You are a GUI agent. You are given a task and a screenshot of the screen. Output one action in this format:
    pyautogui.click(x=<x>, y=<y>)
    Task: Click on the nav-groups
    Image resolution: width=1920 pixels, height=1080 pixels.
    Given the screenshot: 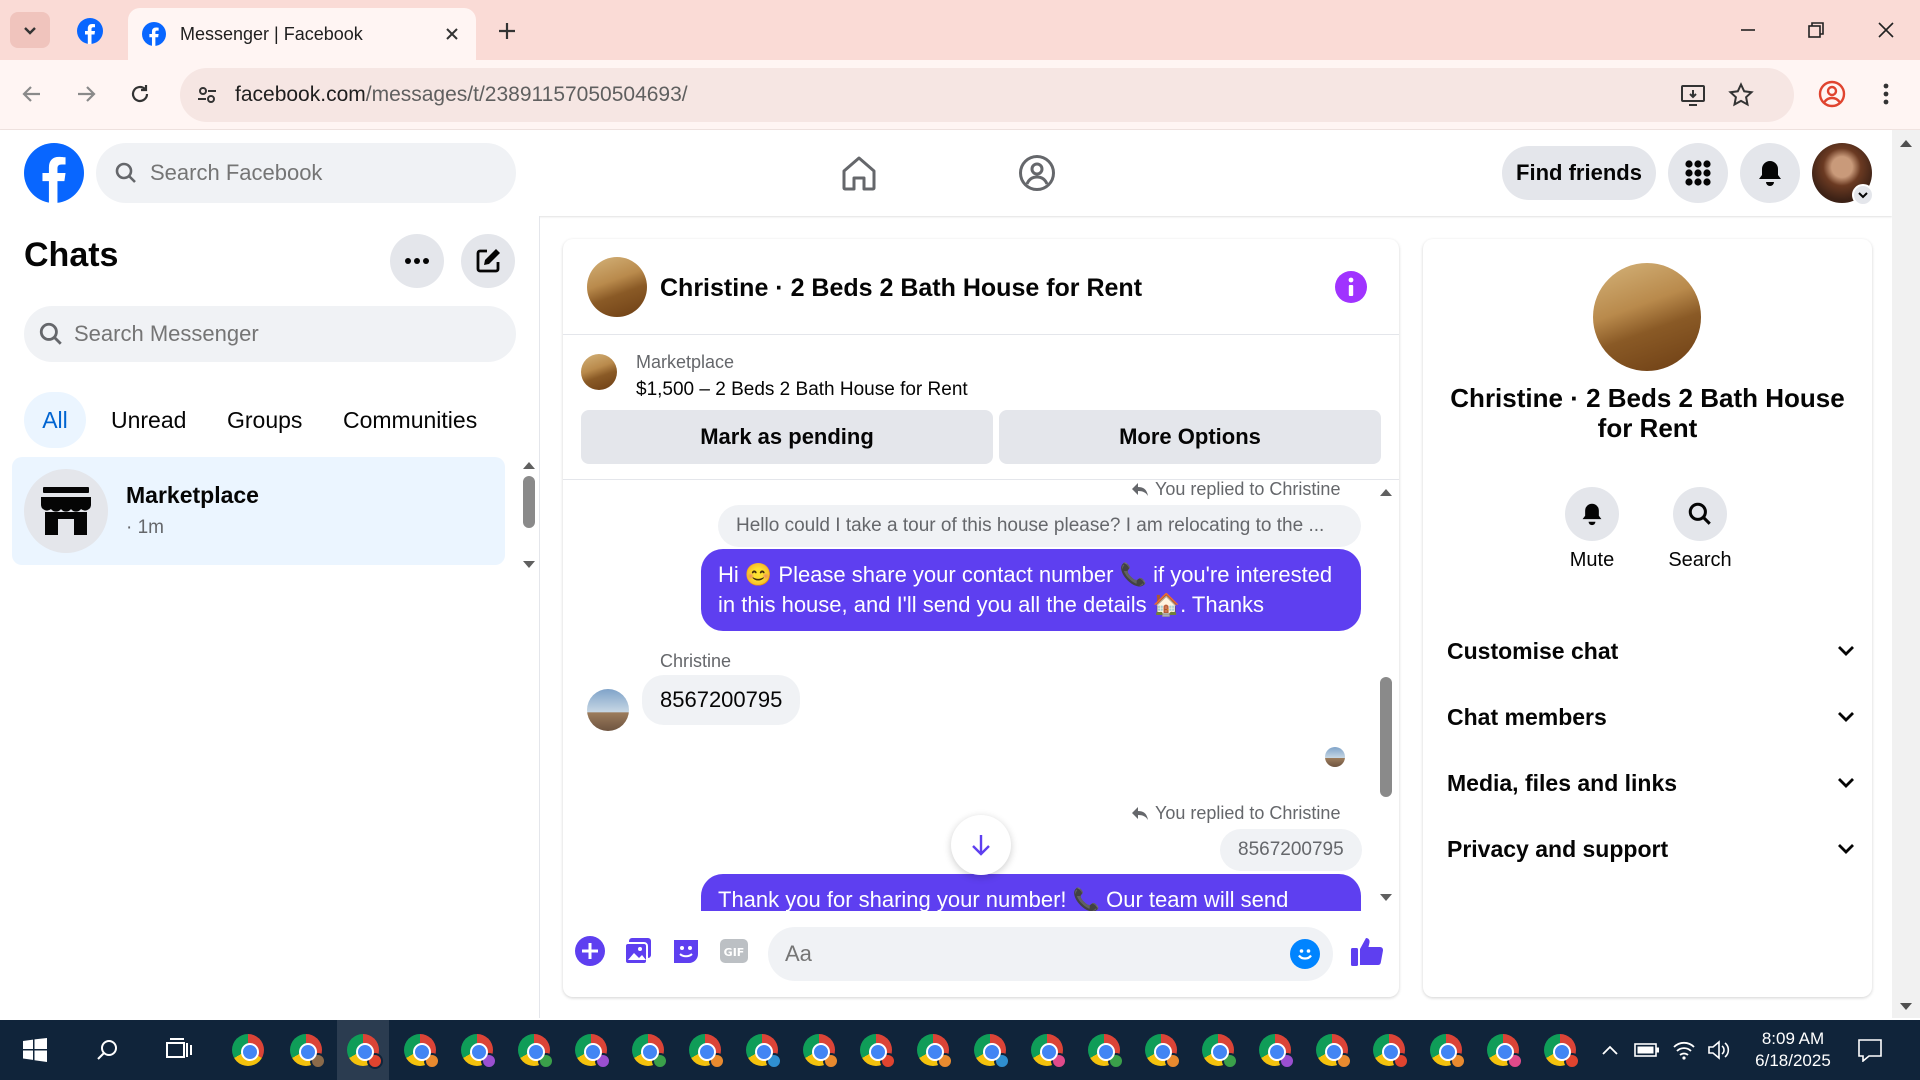 What is the action you would take?
    pyautogui.click(x=1037, y=173)
    